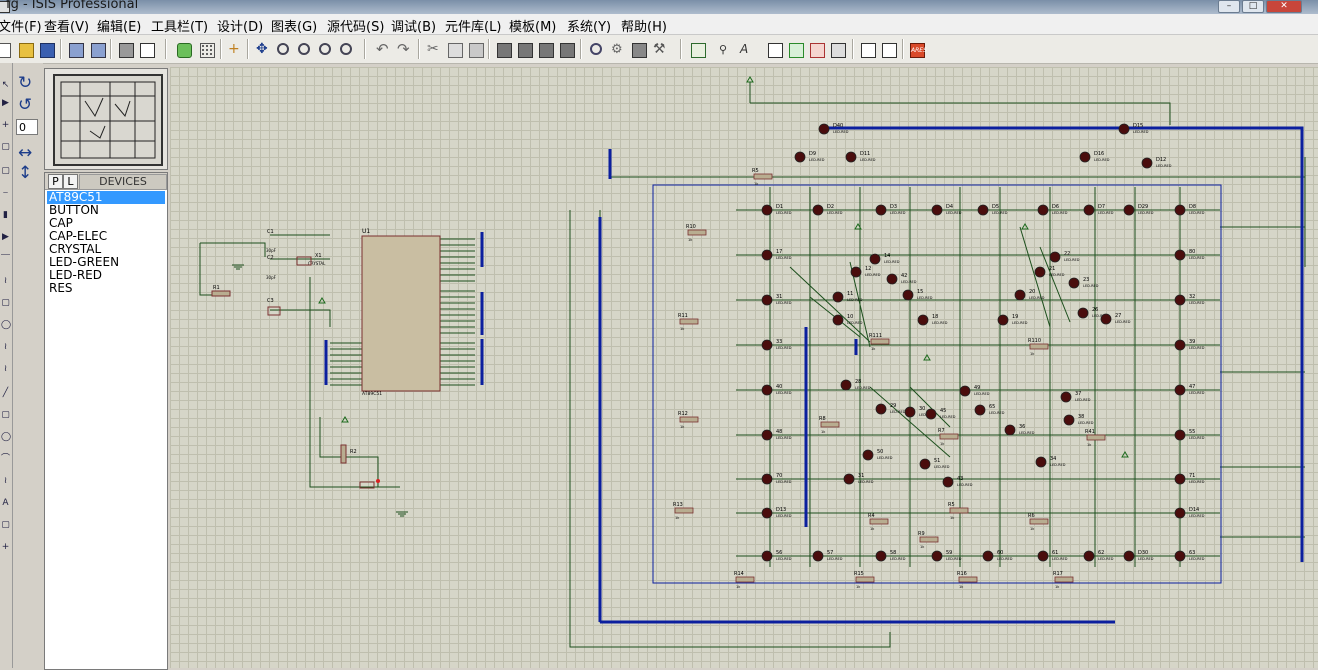  Describe the element at coordinates (5, 259) in the screenshot. I see `pin-mode-icon: ⎺` at that location.